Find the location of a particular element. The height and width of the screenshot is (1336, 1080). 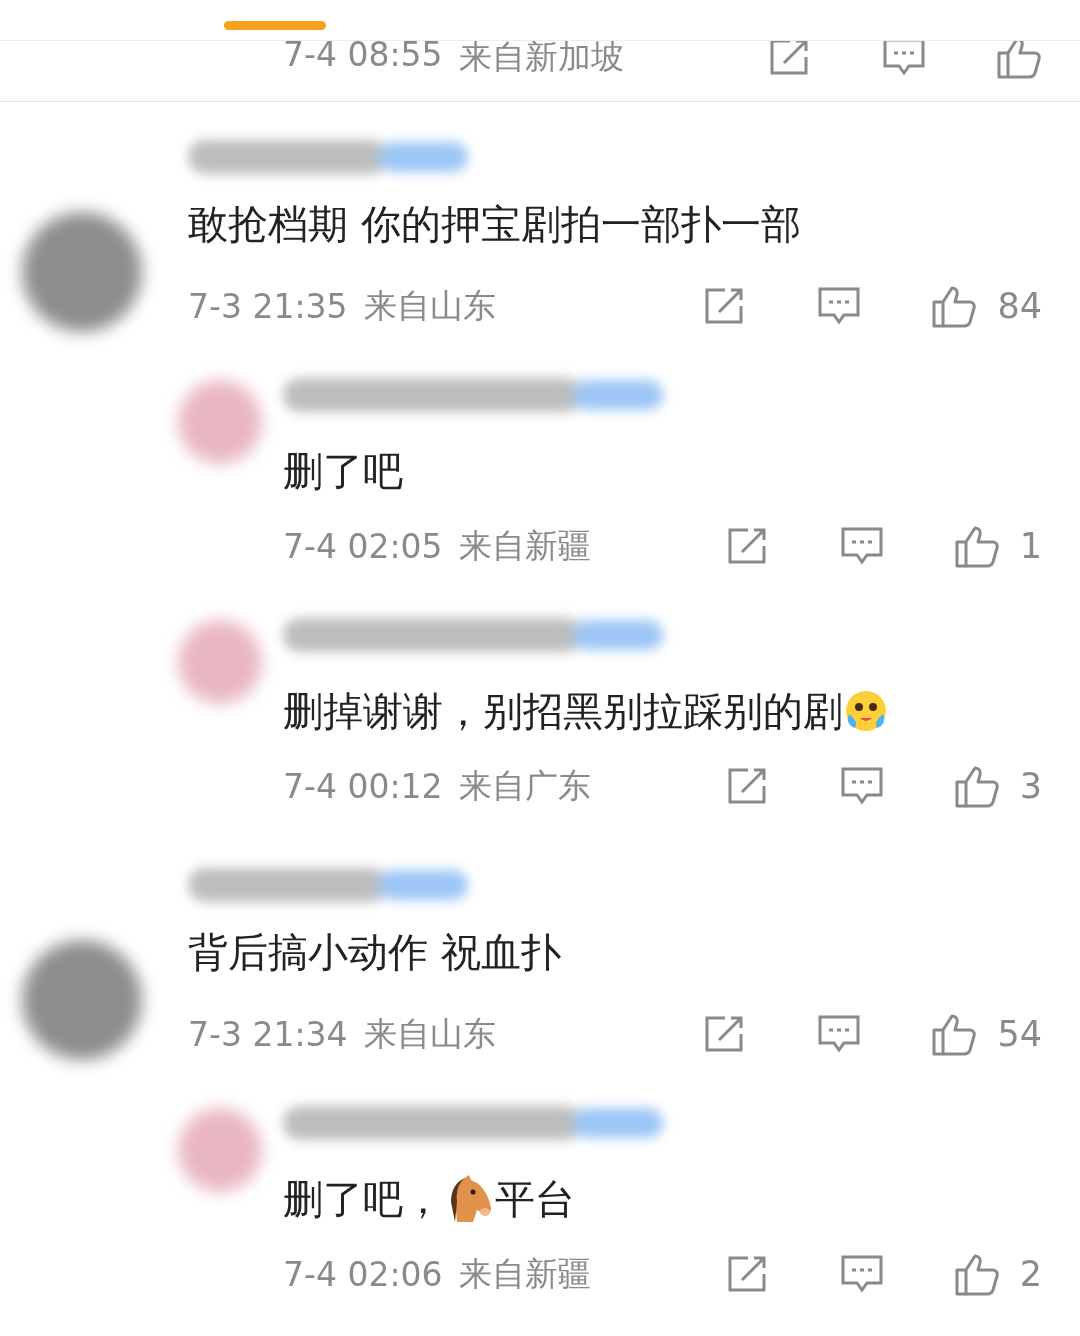

like-count: 84 is located at coordinates (1019, 306).